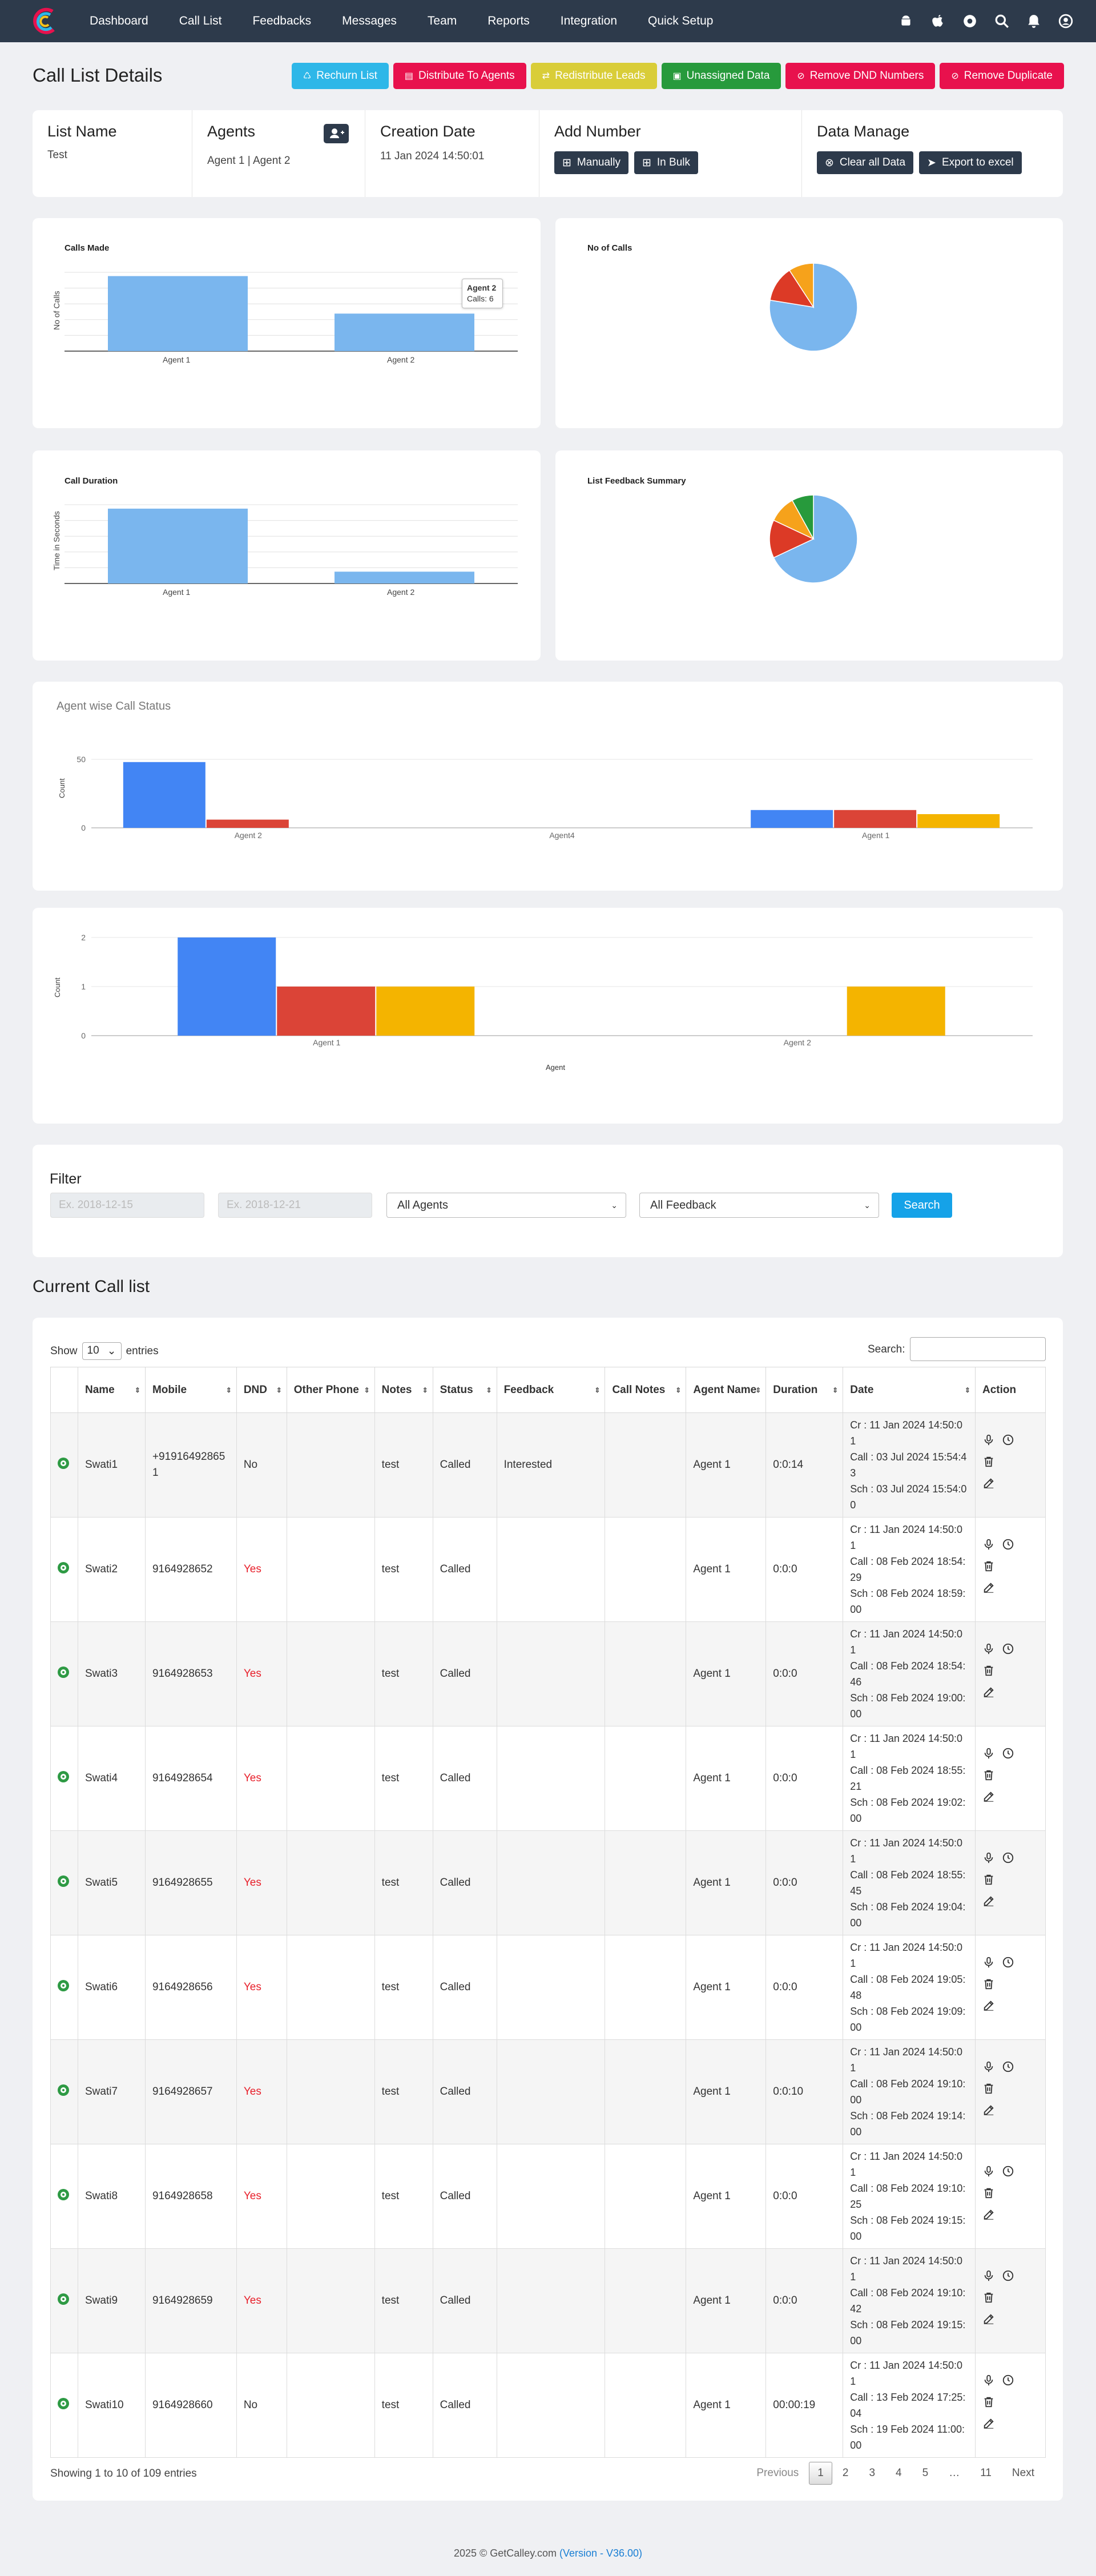 The width and height of the screenshot is (1096, 2576). What do you see at coordinates (336, 133) in the screenshot?
I see `add-agent-button` at bounding box center [336, 133].